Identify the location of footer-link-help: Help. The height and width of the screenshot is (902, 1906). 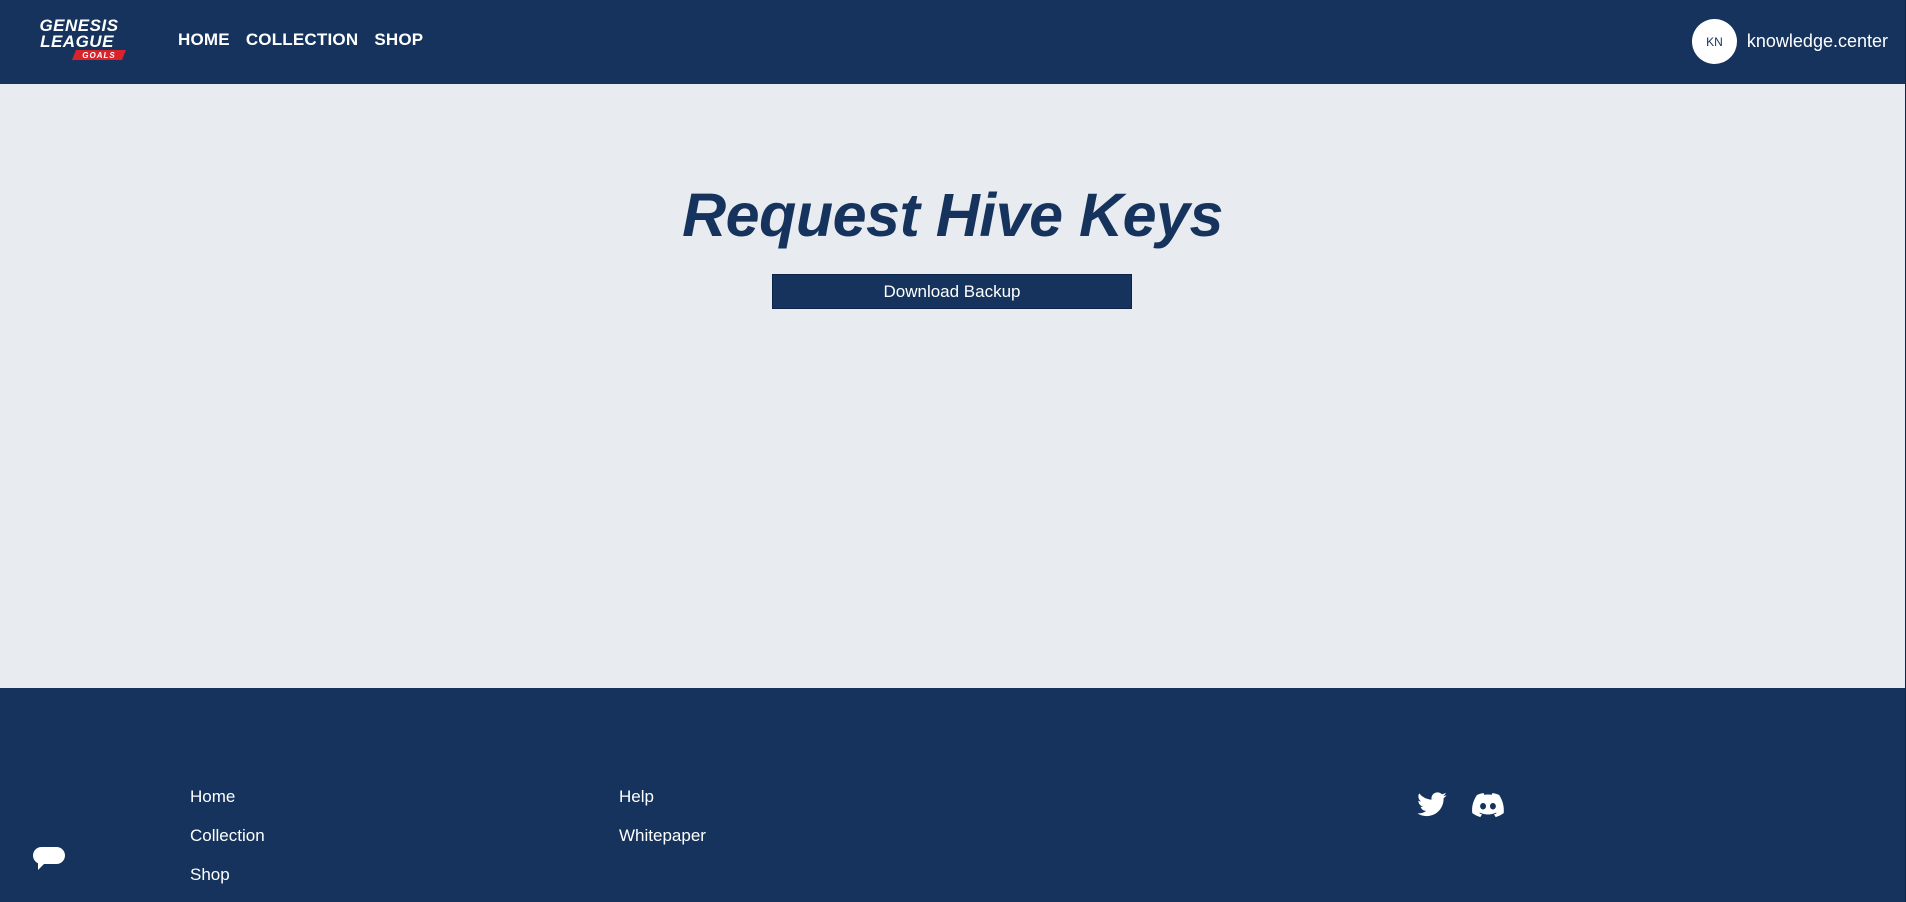
(662, 797).